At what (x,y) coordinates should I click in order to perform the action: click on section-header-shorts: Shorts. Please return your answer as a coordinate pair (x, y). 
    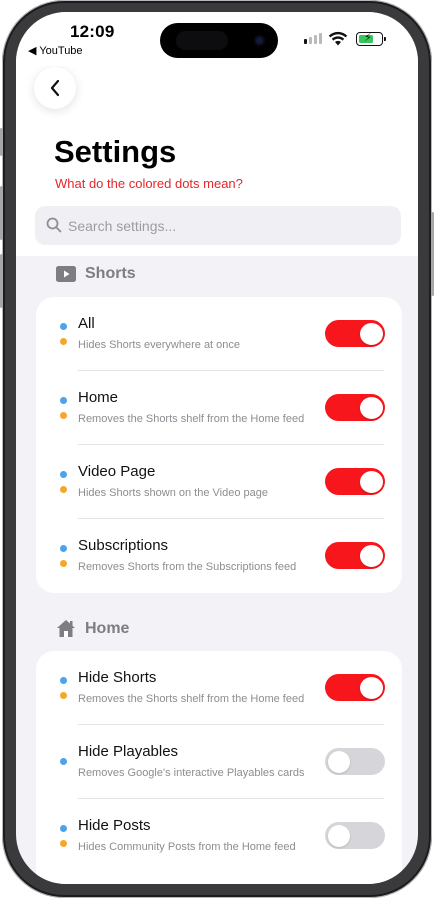
    Looking at the image, I should click on (96, 274).